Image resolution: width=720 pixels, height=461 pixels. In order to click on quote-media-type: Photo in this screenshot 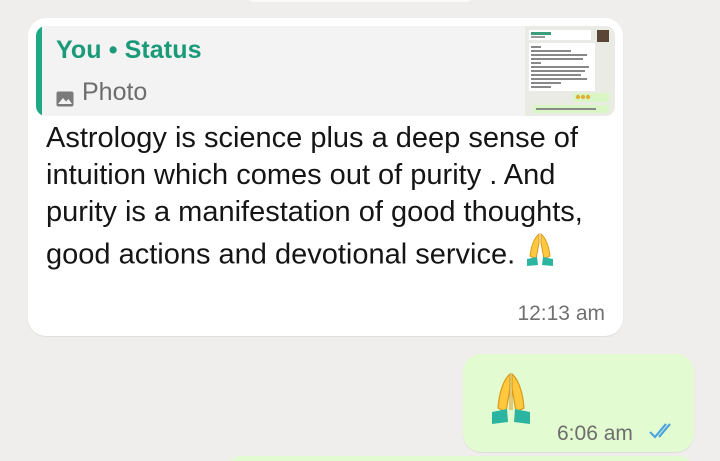, I will do `click(101, 92)`.